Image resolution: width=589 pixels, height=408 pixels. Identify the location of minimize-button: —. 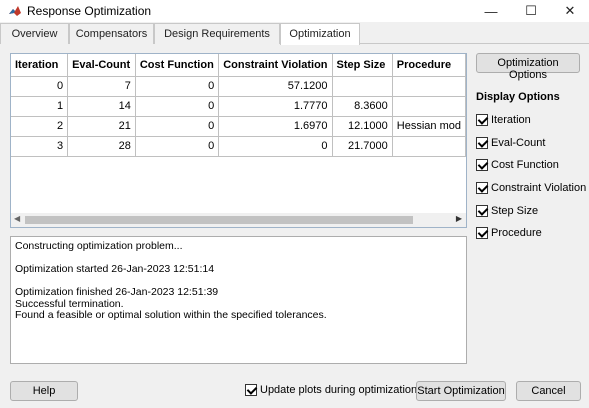
(491, 11).